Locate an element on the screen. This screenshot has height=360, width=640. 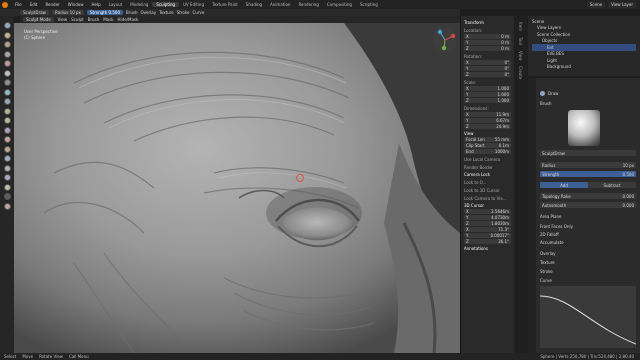
scale-y-field: Y 1.000 is located at coordinates (487, 94).